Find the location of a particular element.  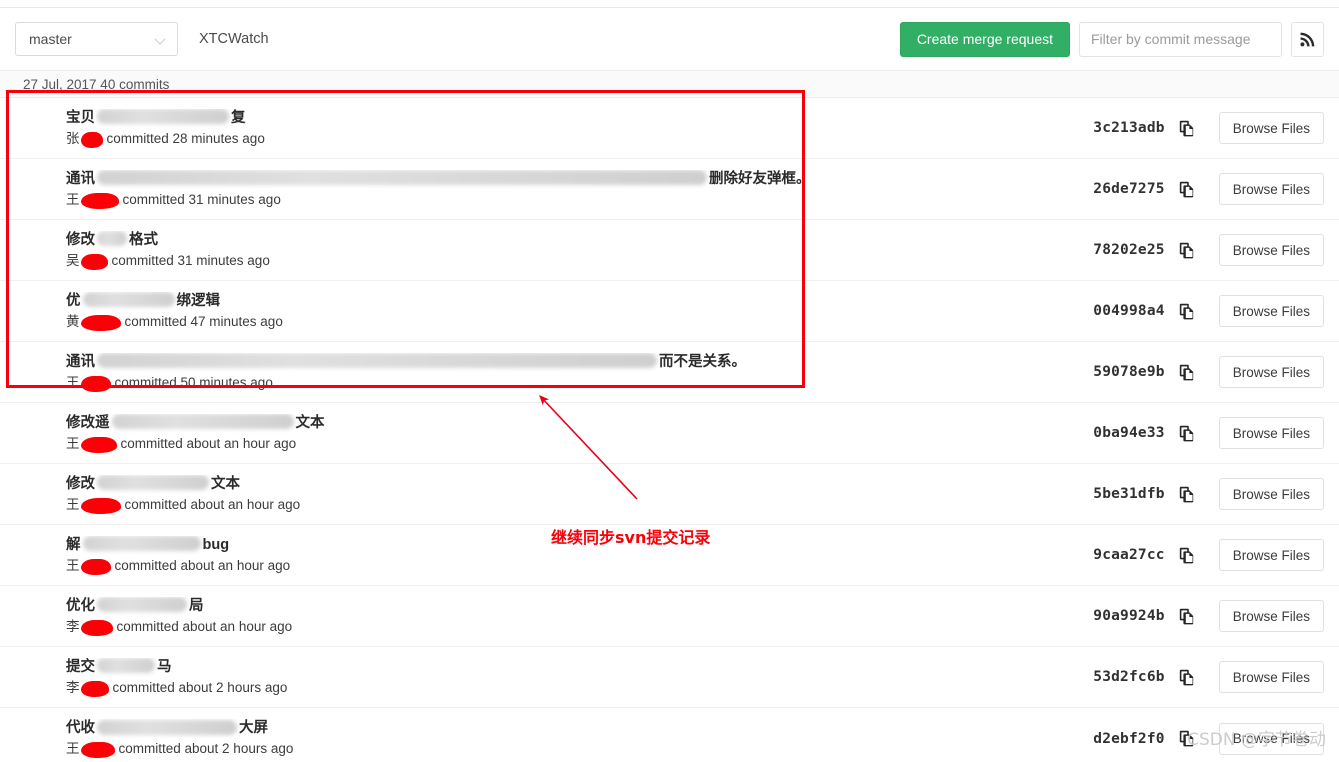

commit-hash: 9caa27cc is located at coordinates (1115, 555).